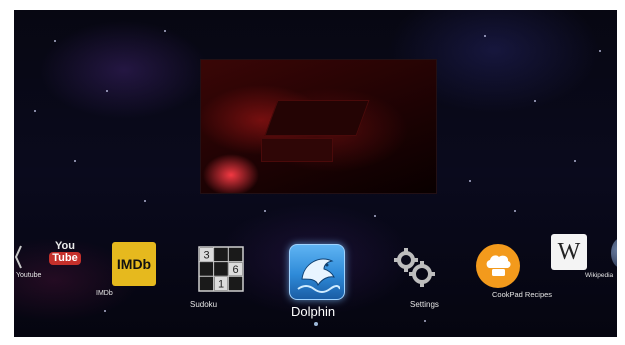 Image resolution: width=625 pixels, height=345 pixels. I want to click on video-preview-window, so click(318, 126).